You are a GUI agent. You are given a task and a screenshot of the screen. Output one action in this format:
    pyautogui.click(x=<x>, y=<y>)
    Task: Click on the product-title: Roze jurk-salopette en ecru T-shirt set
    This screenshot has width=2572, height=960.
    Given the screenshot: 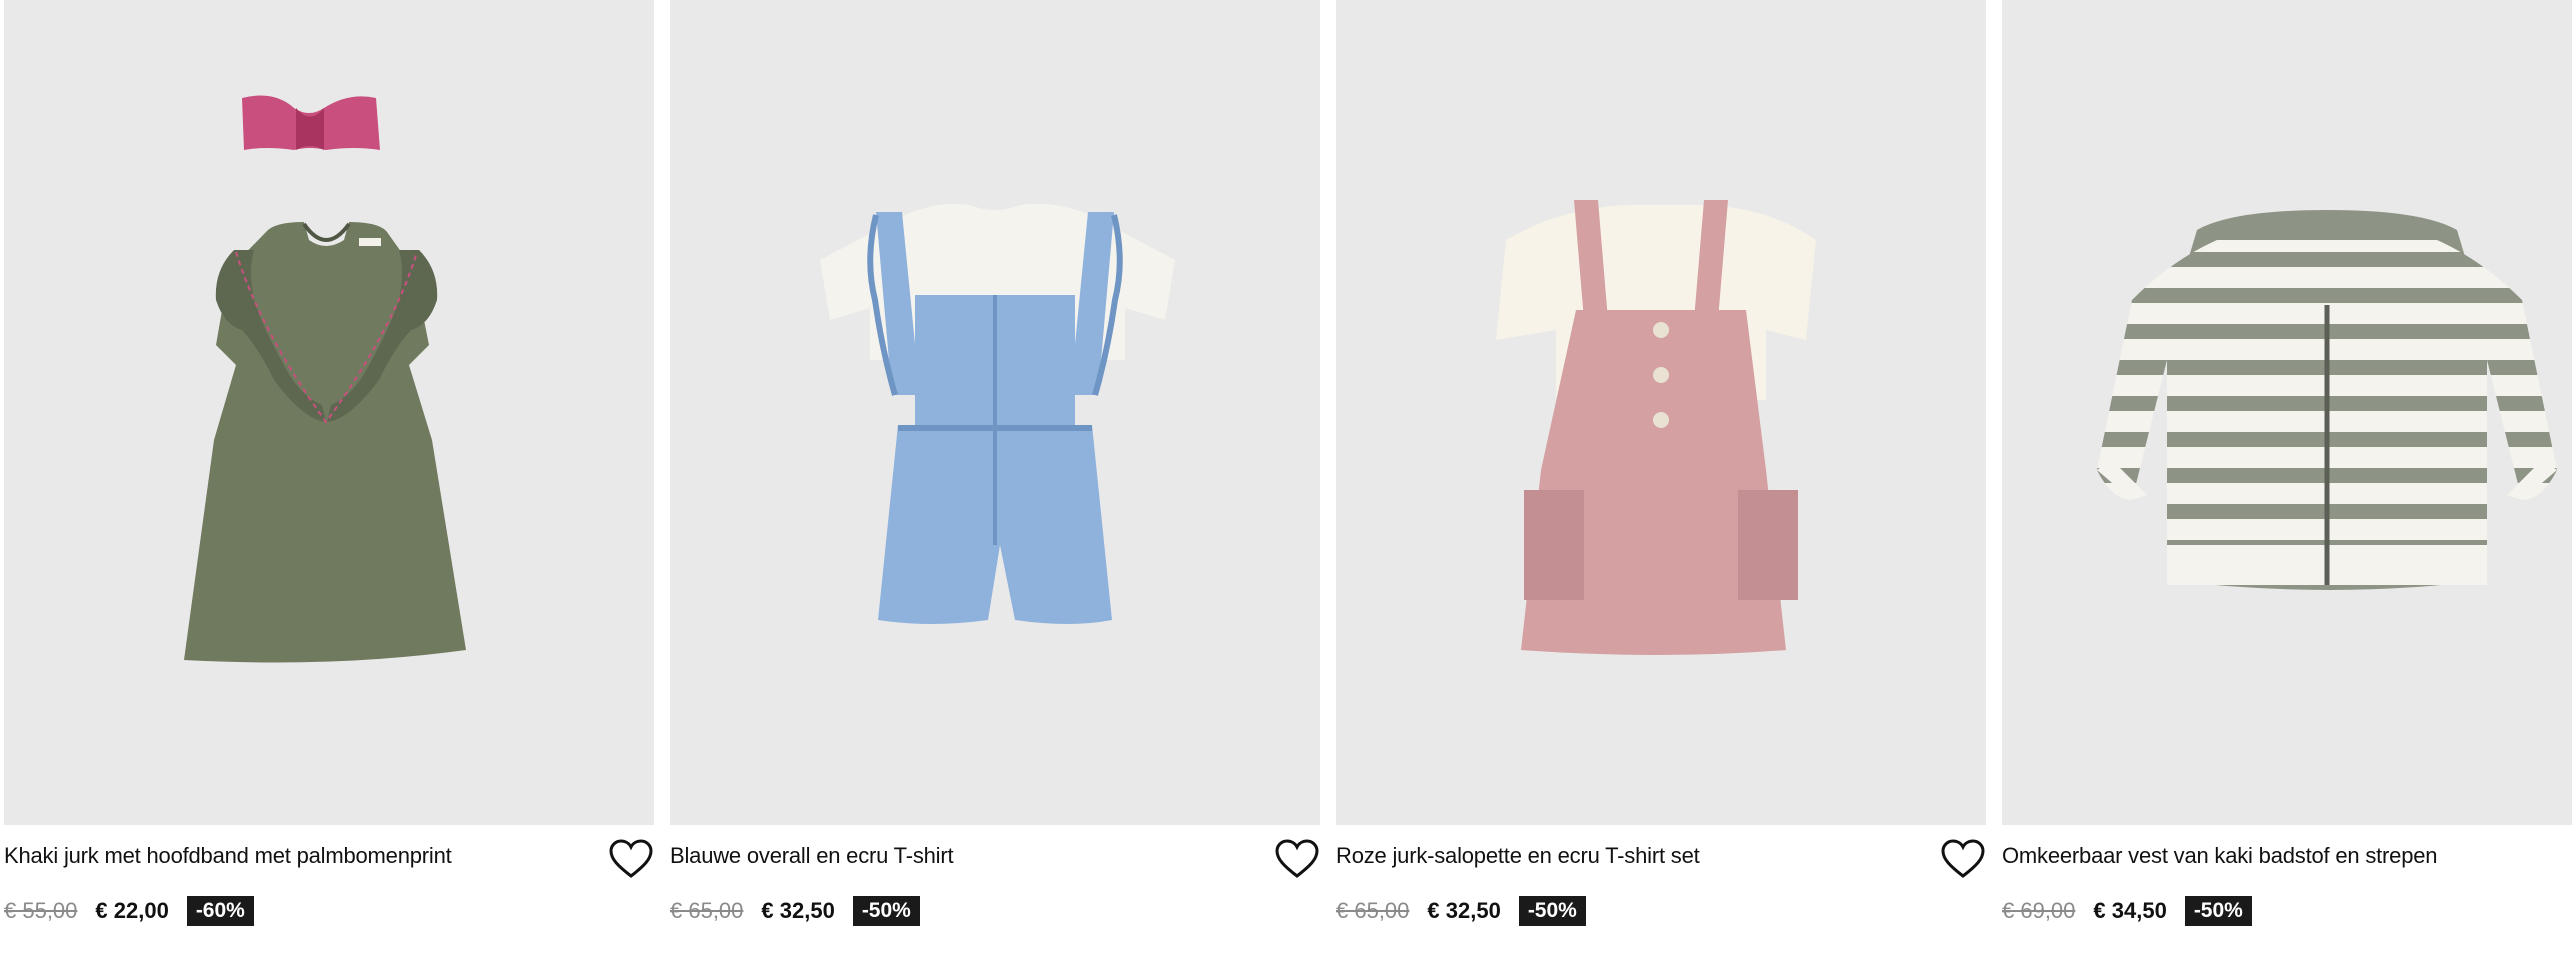 What is the action you would take?
    pyautogui.click(x=1518, y=856)
    